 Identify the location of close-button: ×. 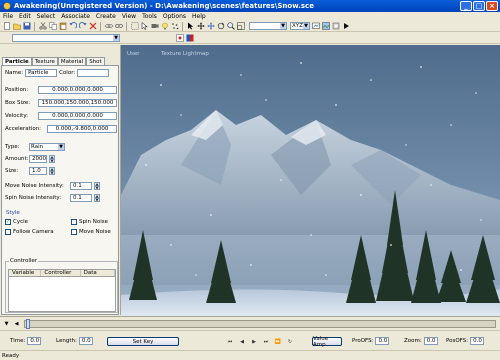
(492, 6).